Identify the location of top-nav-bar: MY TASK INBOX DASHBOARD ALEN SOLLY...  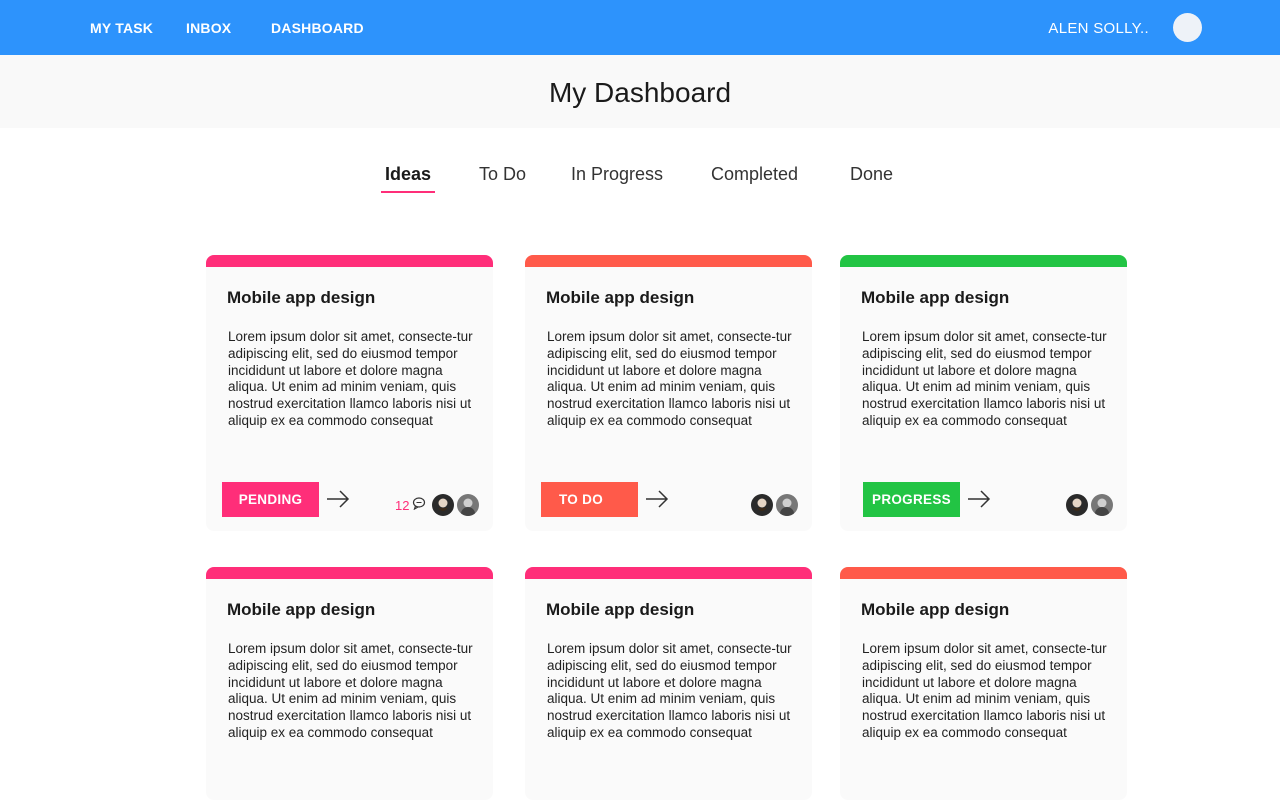
(640, 27).